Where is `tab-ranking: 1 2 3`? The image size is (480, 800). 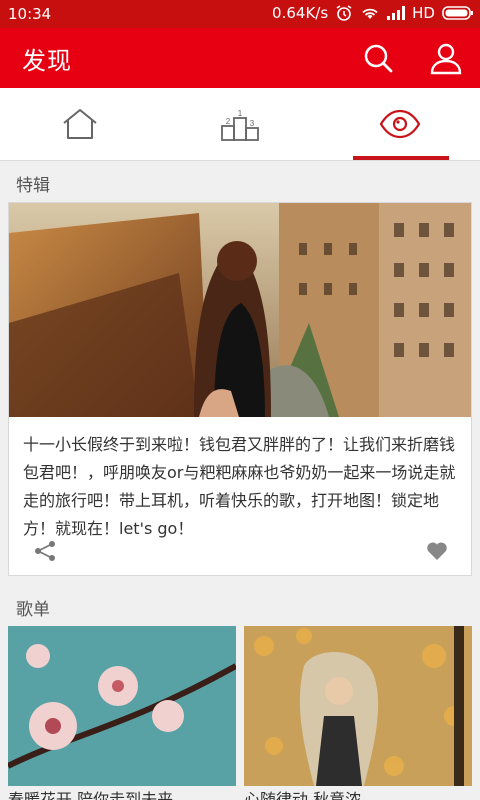 tab-ranking: 1 2 3 is located at coordinates (240, 124).